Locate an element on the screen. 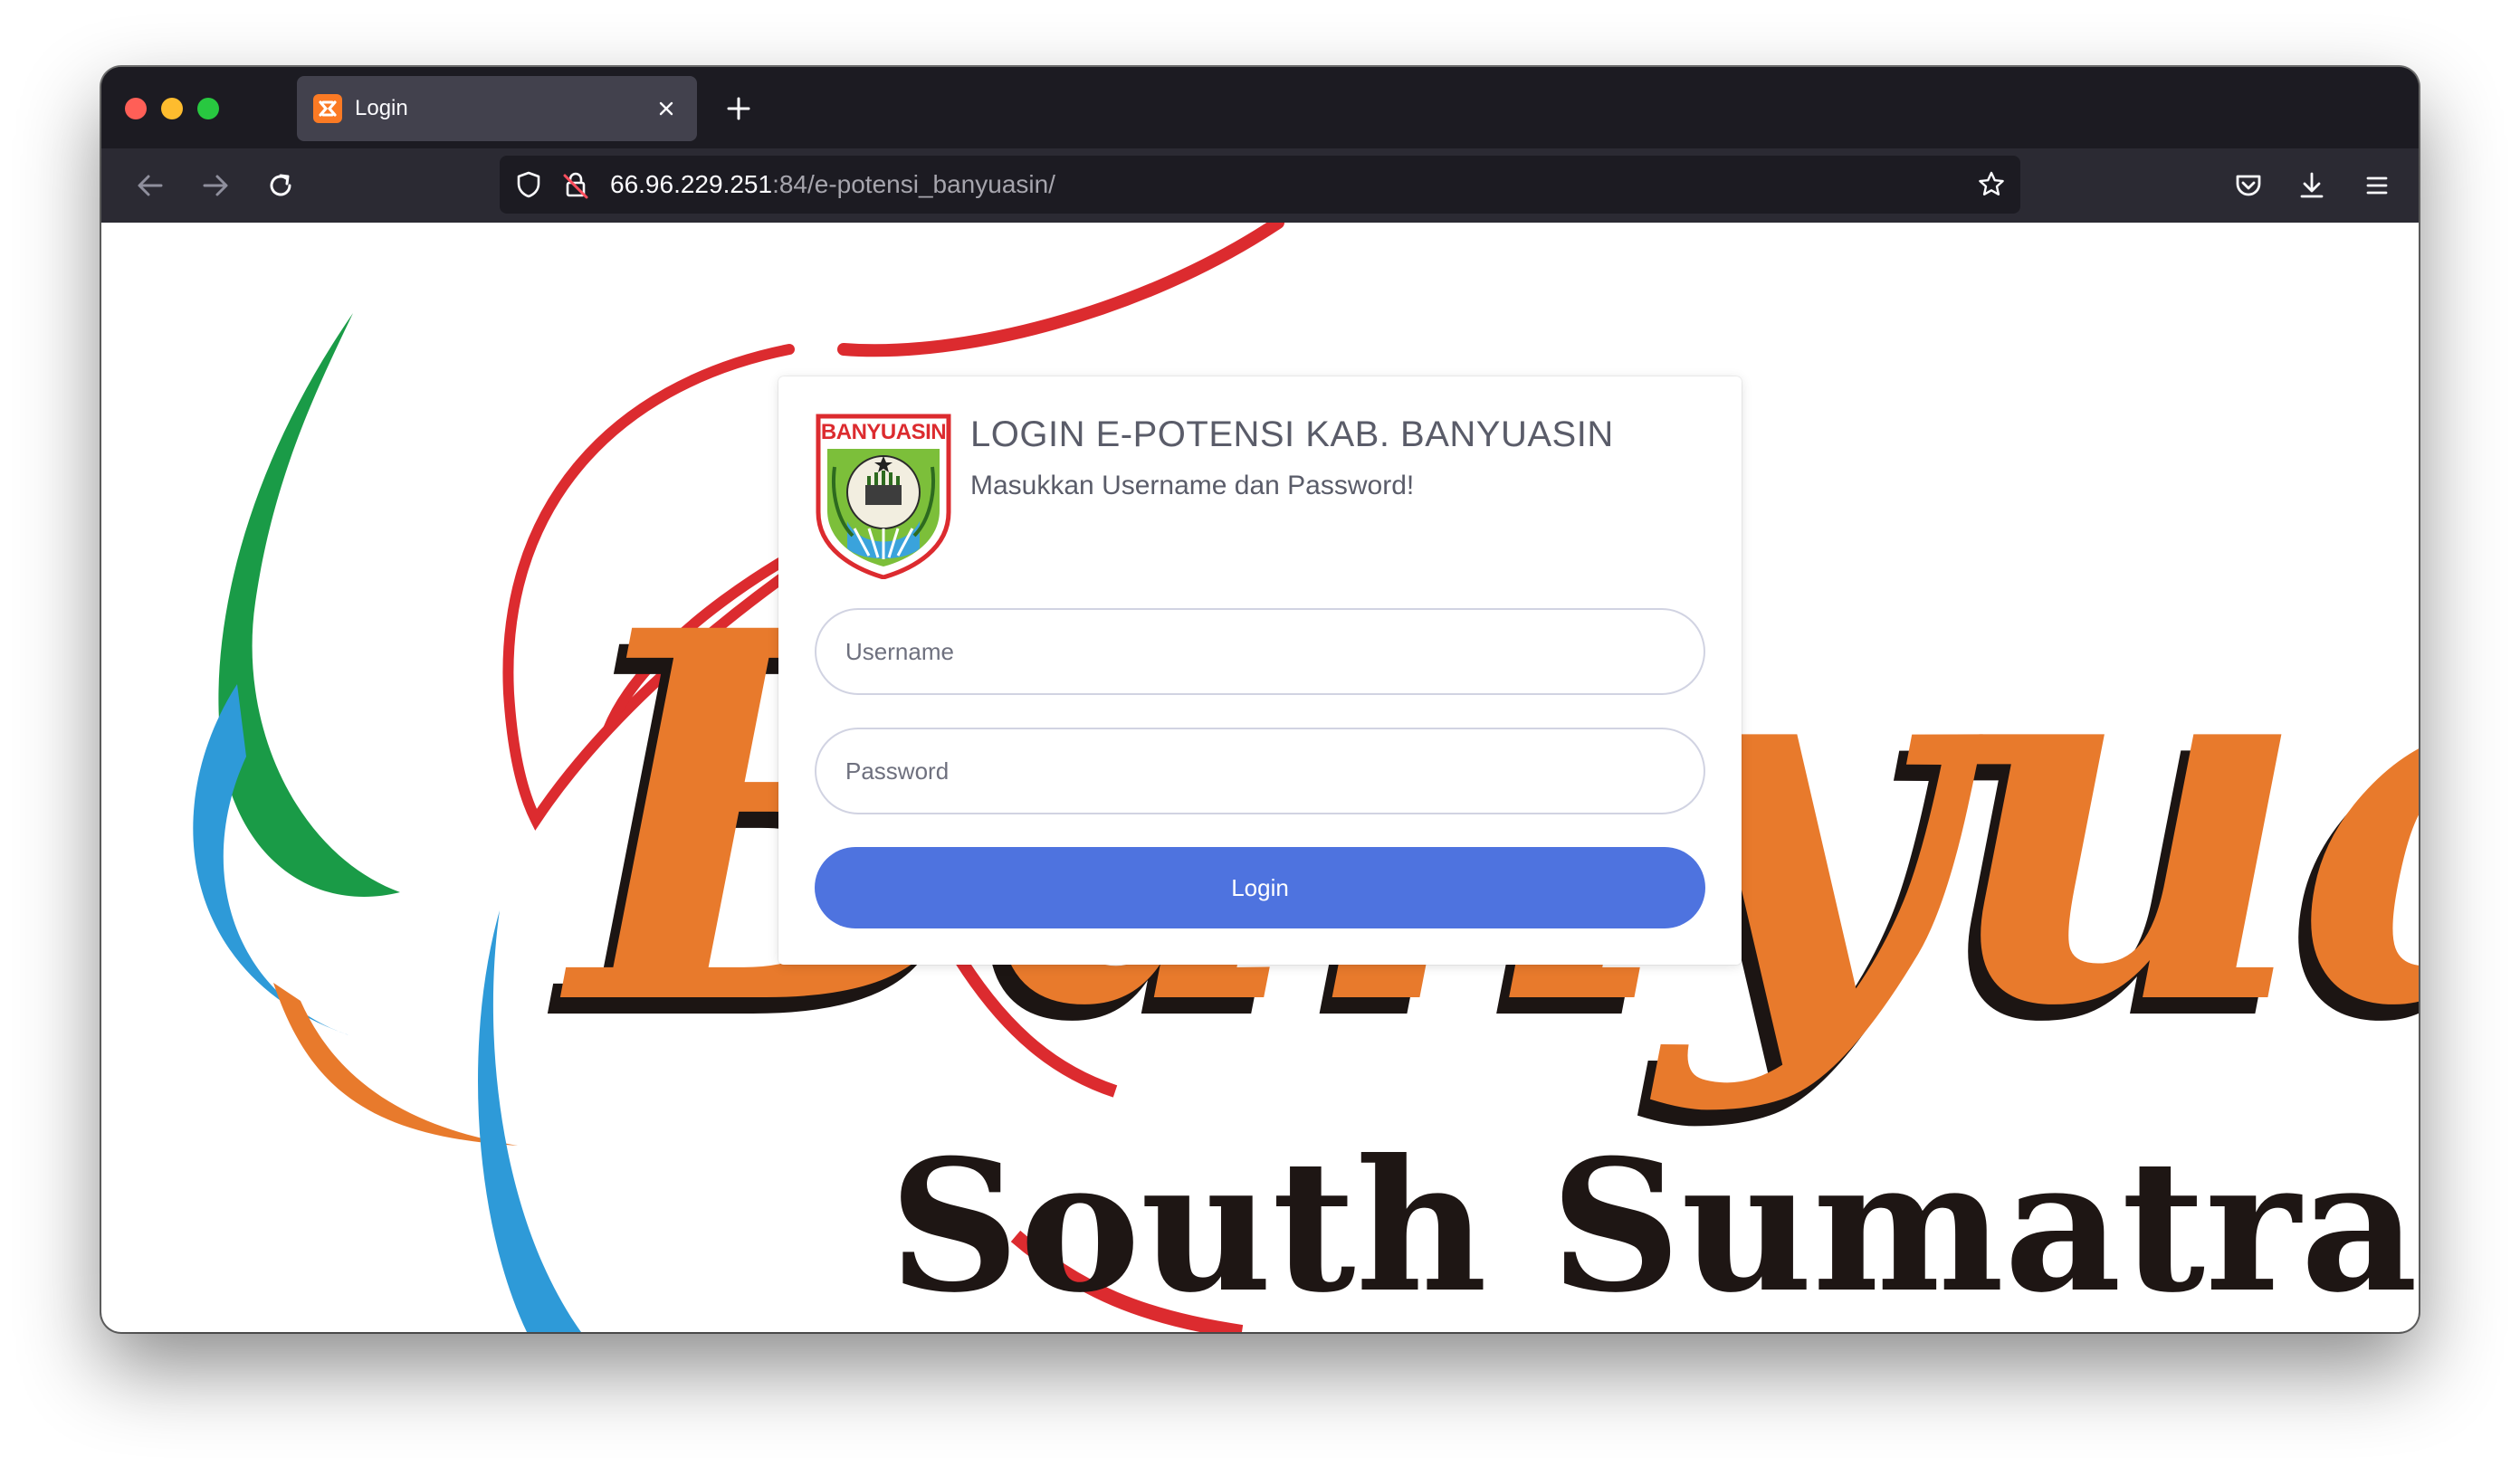  background-subtitle: South Sumatra is located at coordinates (1654, 1226).